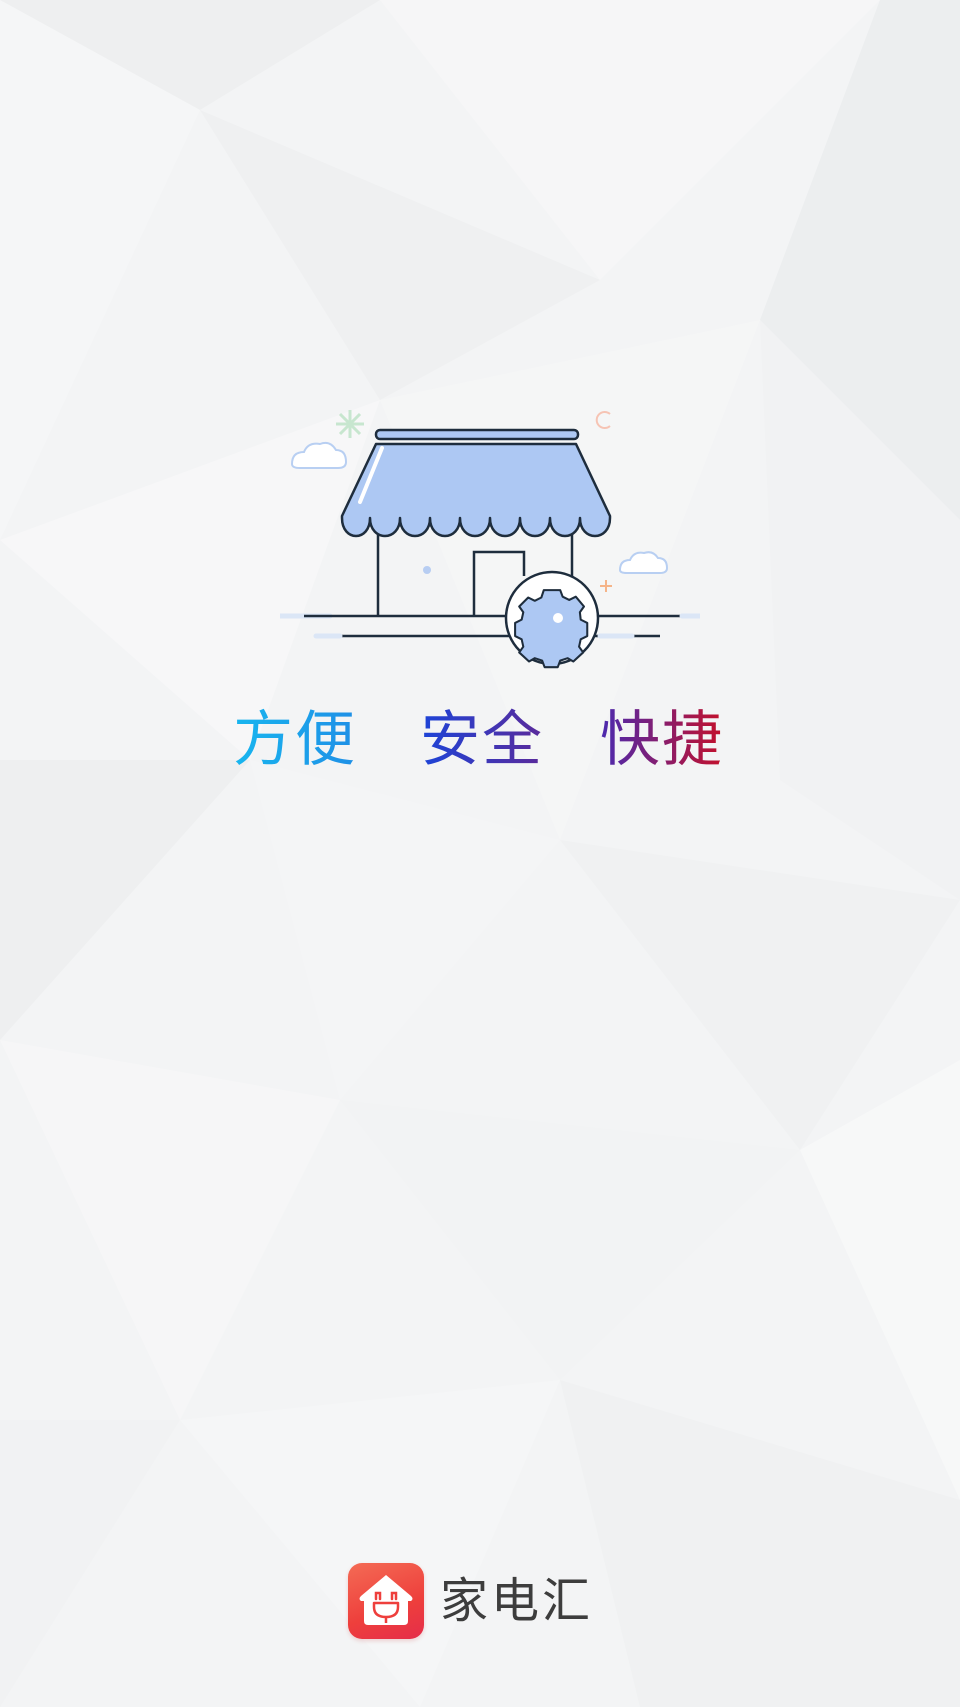 This screenshot has width=960, height=1707. What do you see at coordinates (295, 740) in the screenshot?
I see `slogan-convenient: 方便` at bounding box center [295, 740].